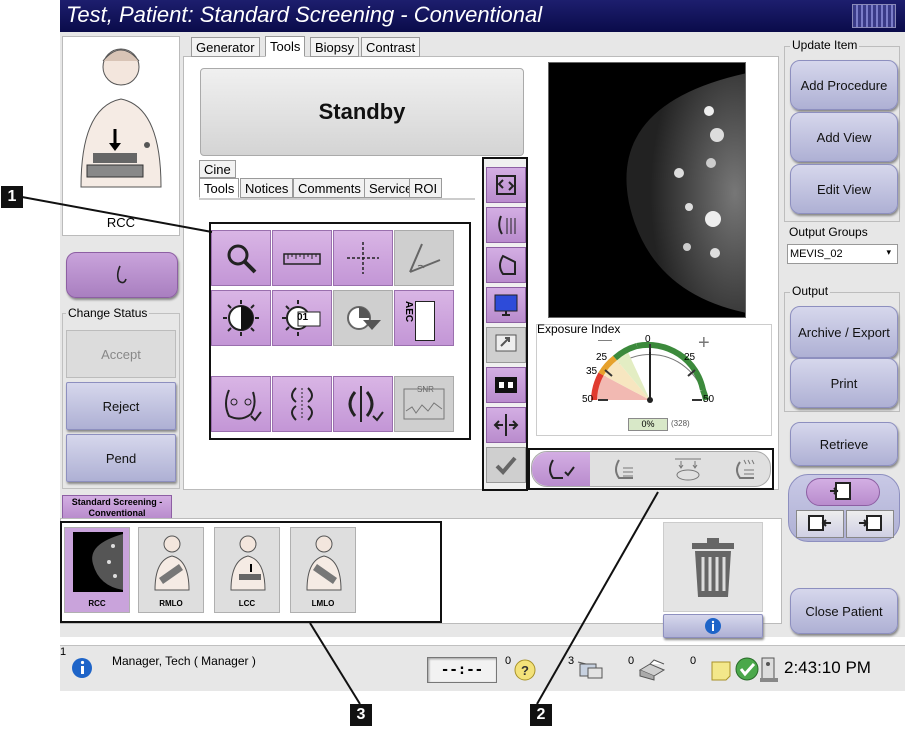 This screenshot has height=729, width=905. What do you see at coordinates (721, 670) in the screenshot?
I see `notes-icon` at bounding box center [721, 670].